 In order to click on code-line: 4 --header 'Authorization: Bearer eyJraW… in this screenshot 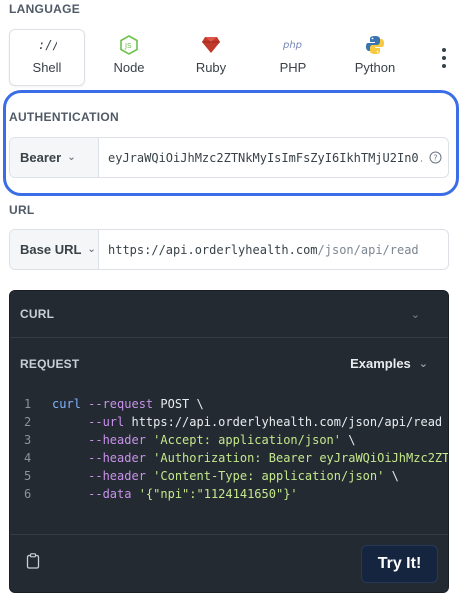, I will do `click(236, 458)`.